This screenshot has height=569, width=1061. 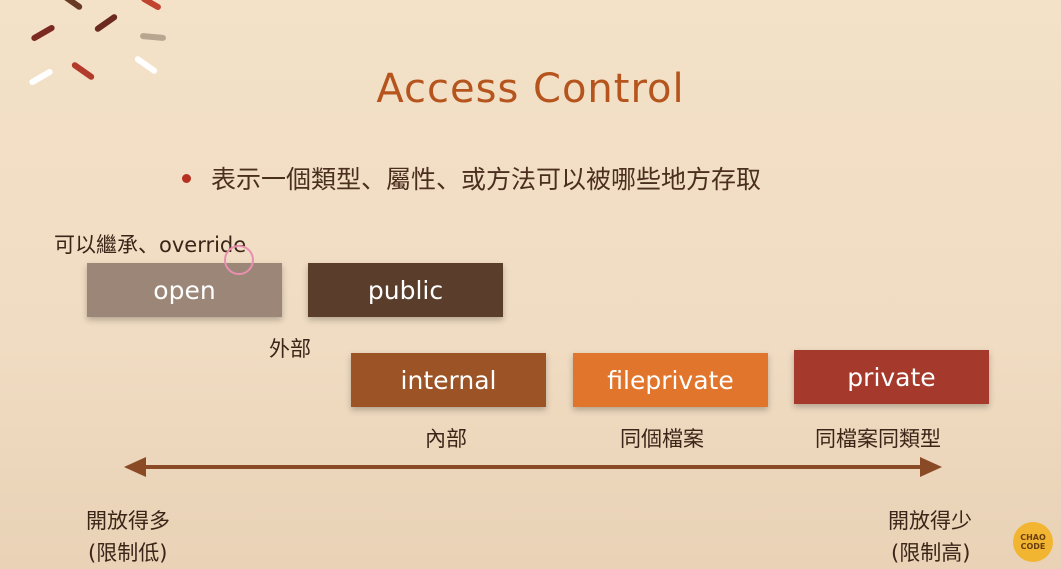 I want to click on low-restriction-label: (限制低), so click(x=128, y=553).